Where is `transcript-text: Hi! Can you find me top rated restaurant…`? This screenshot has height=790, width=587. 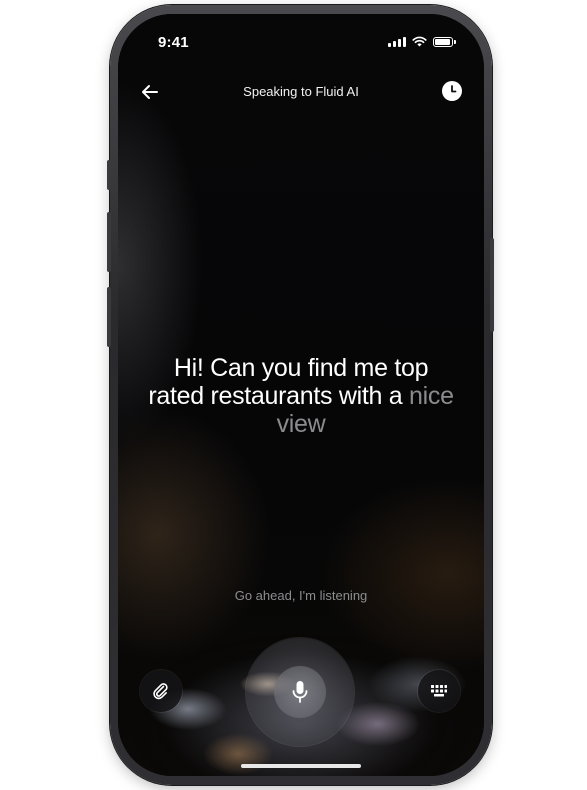
transcript-text: Hi! Can you find me top rated restaurant… is located at coordinates (301, 396).